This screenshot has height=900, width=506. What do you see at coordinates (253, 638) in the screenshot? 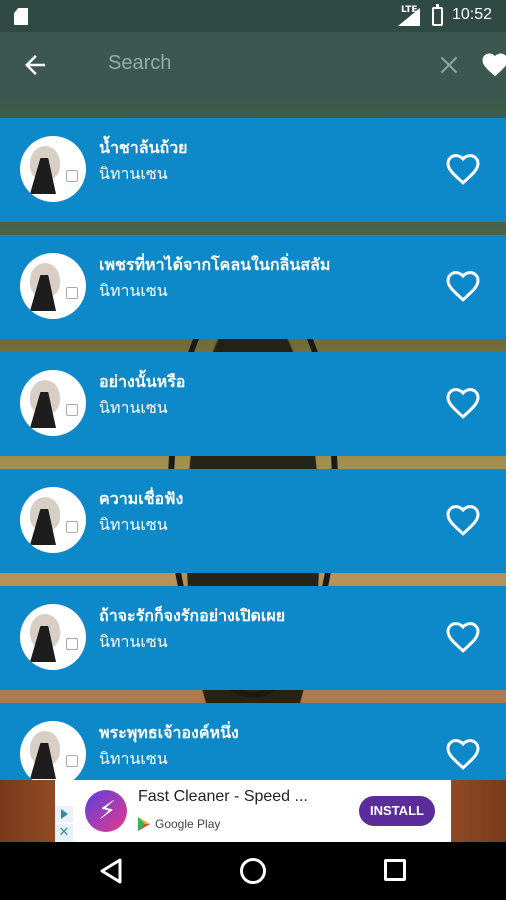
I see `story-card: ถ้าจะรักก็จงรักอย่างเปิดเผย นิทานเซน` at bounding box center [253, 638].